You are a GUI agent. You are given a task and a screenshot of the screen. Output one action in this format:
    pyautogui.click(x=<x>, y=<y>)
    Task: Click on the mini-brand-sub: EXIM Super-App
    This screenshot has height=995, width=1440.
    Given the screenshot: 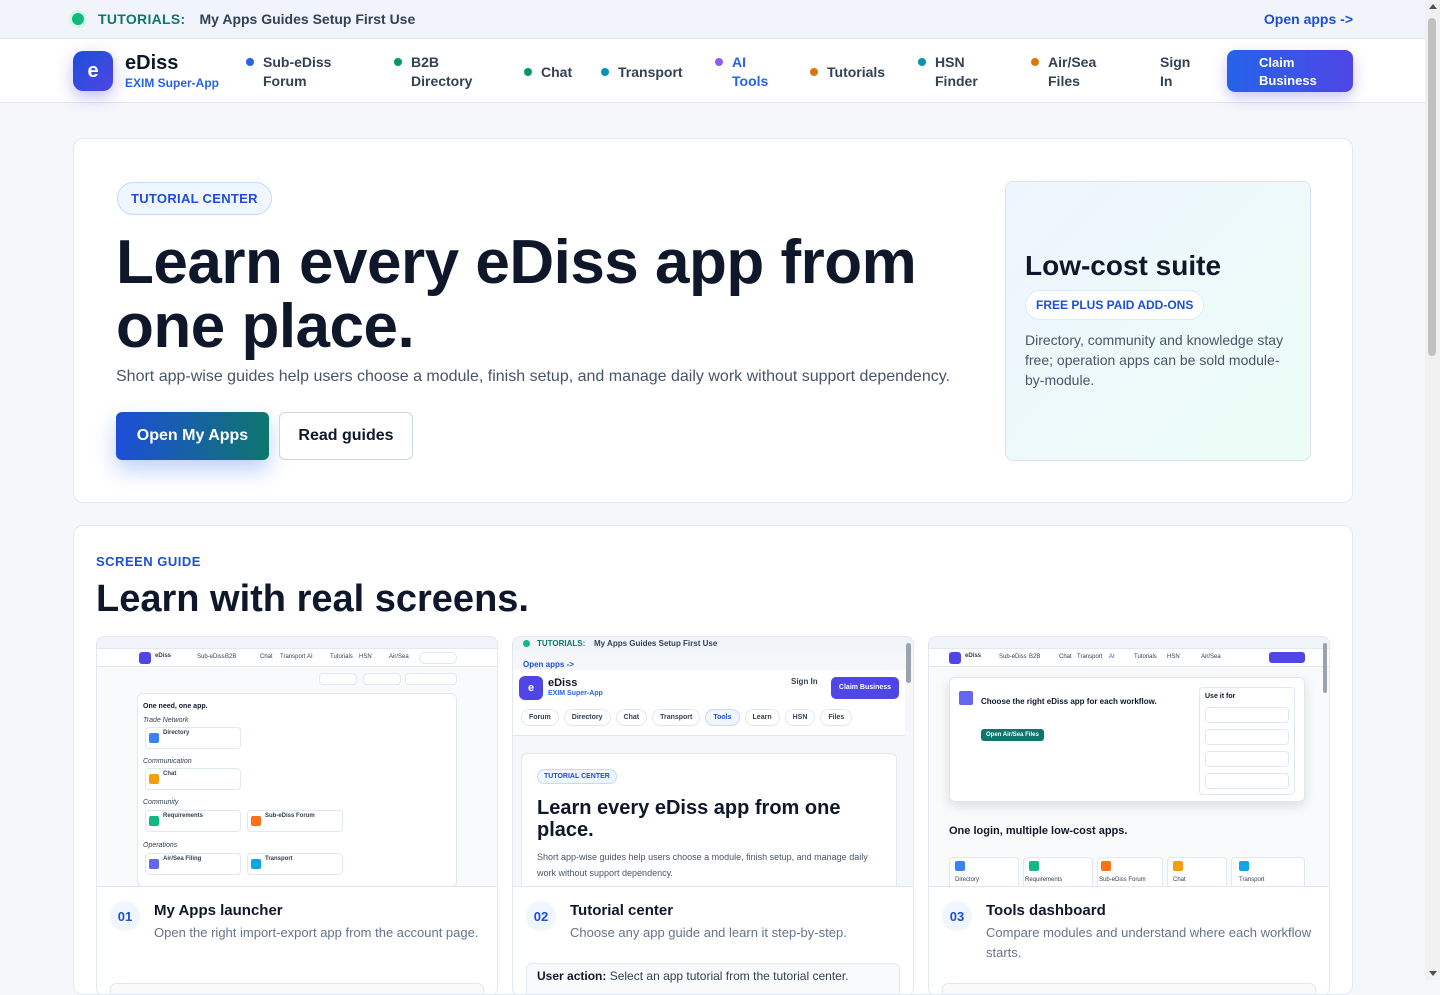 What is the action you would take?
    pyautogui.click(x=575, y=693)
    